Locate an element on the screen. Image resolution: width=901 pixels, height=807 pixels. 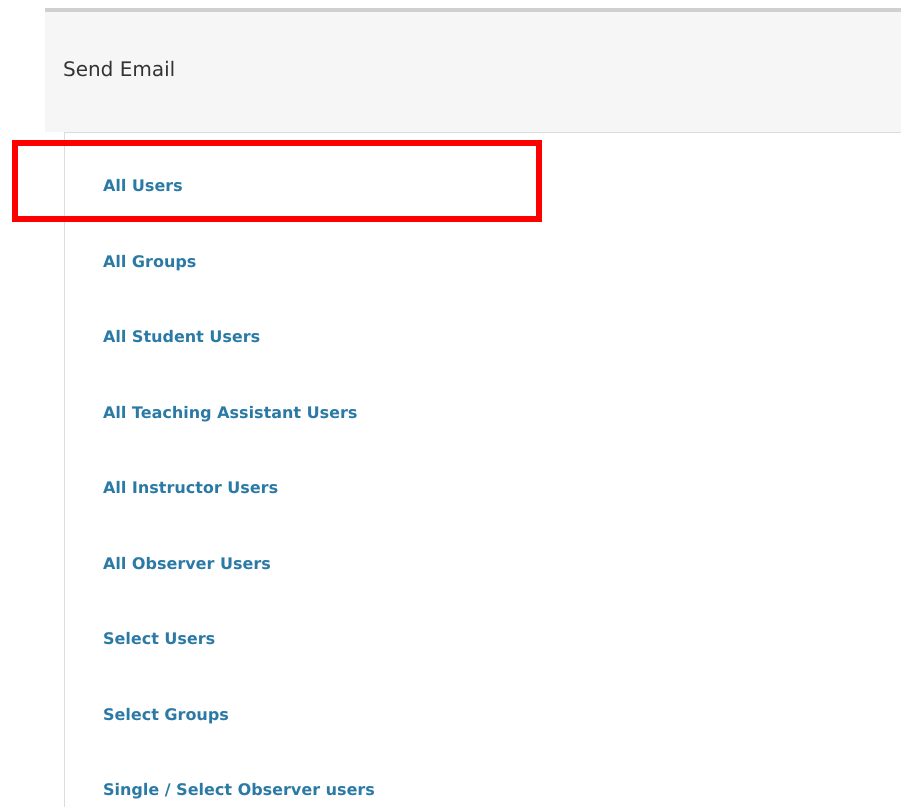
recipient-link: All Student Users is located at coordinates (181, 336).